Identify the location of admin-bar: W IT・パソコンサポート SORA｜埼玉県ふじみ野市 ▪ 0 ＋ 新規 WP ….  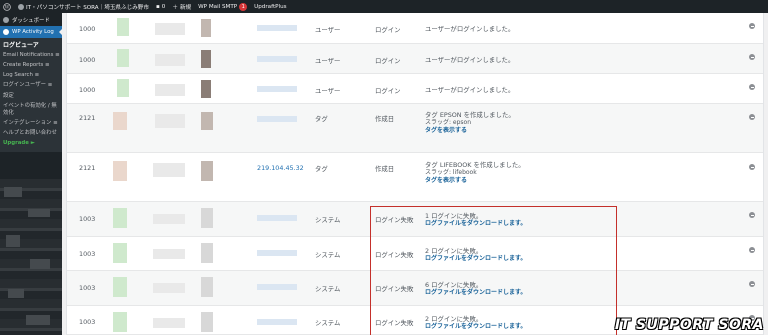
(384, 6).